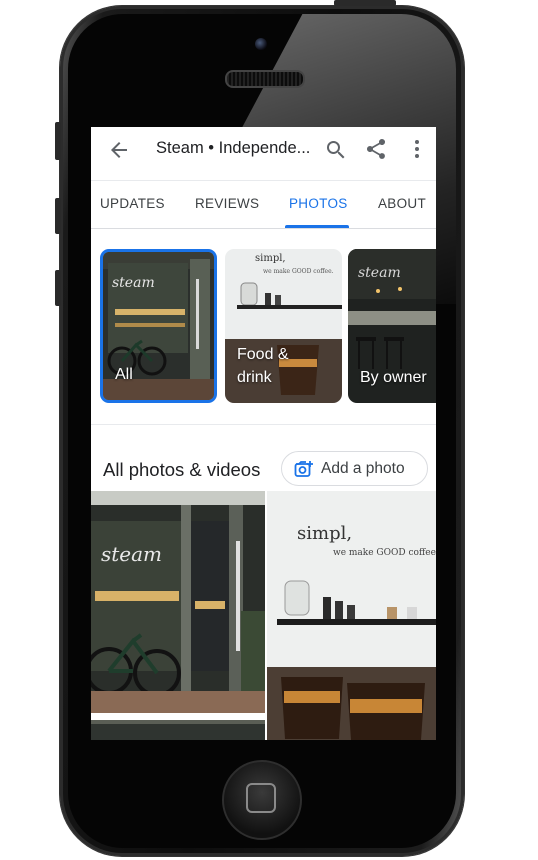  Describe the element at coordinates (402, 203) in the screenshot. I see `tab-about: ABOUT` at that location.